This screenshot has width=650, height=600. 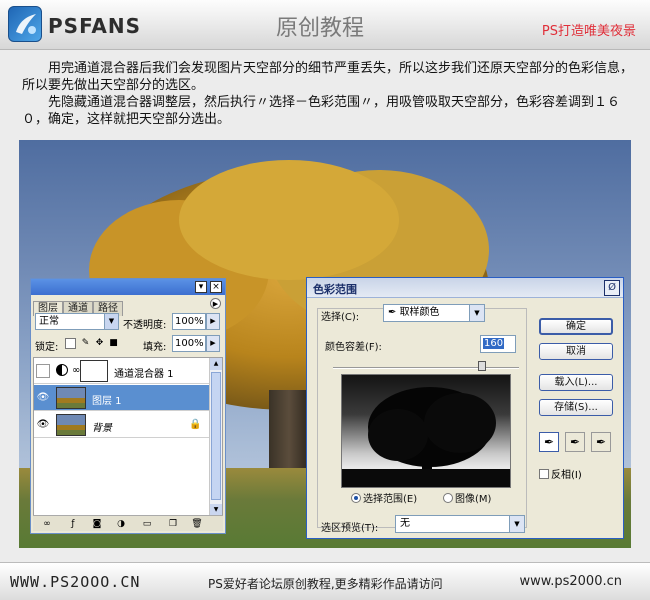 What do you see at coordinates (78, 306) in the screenshot?
I see `panel-tabs: 图层 通道 路径` at bounding box center [78, 306].